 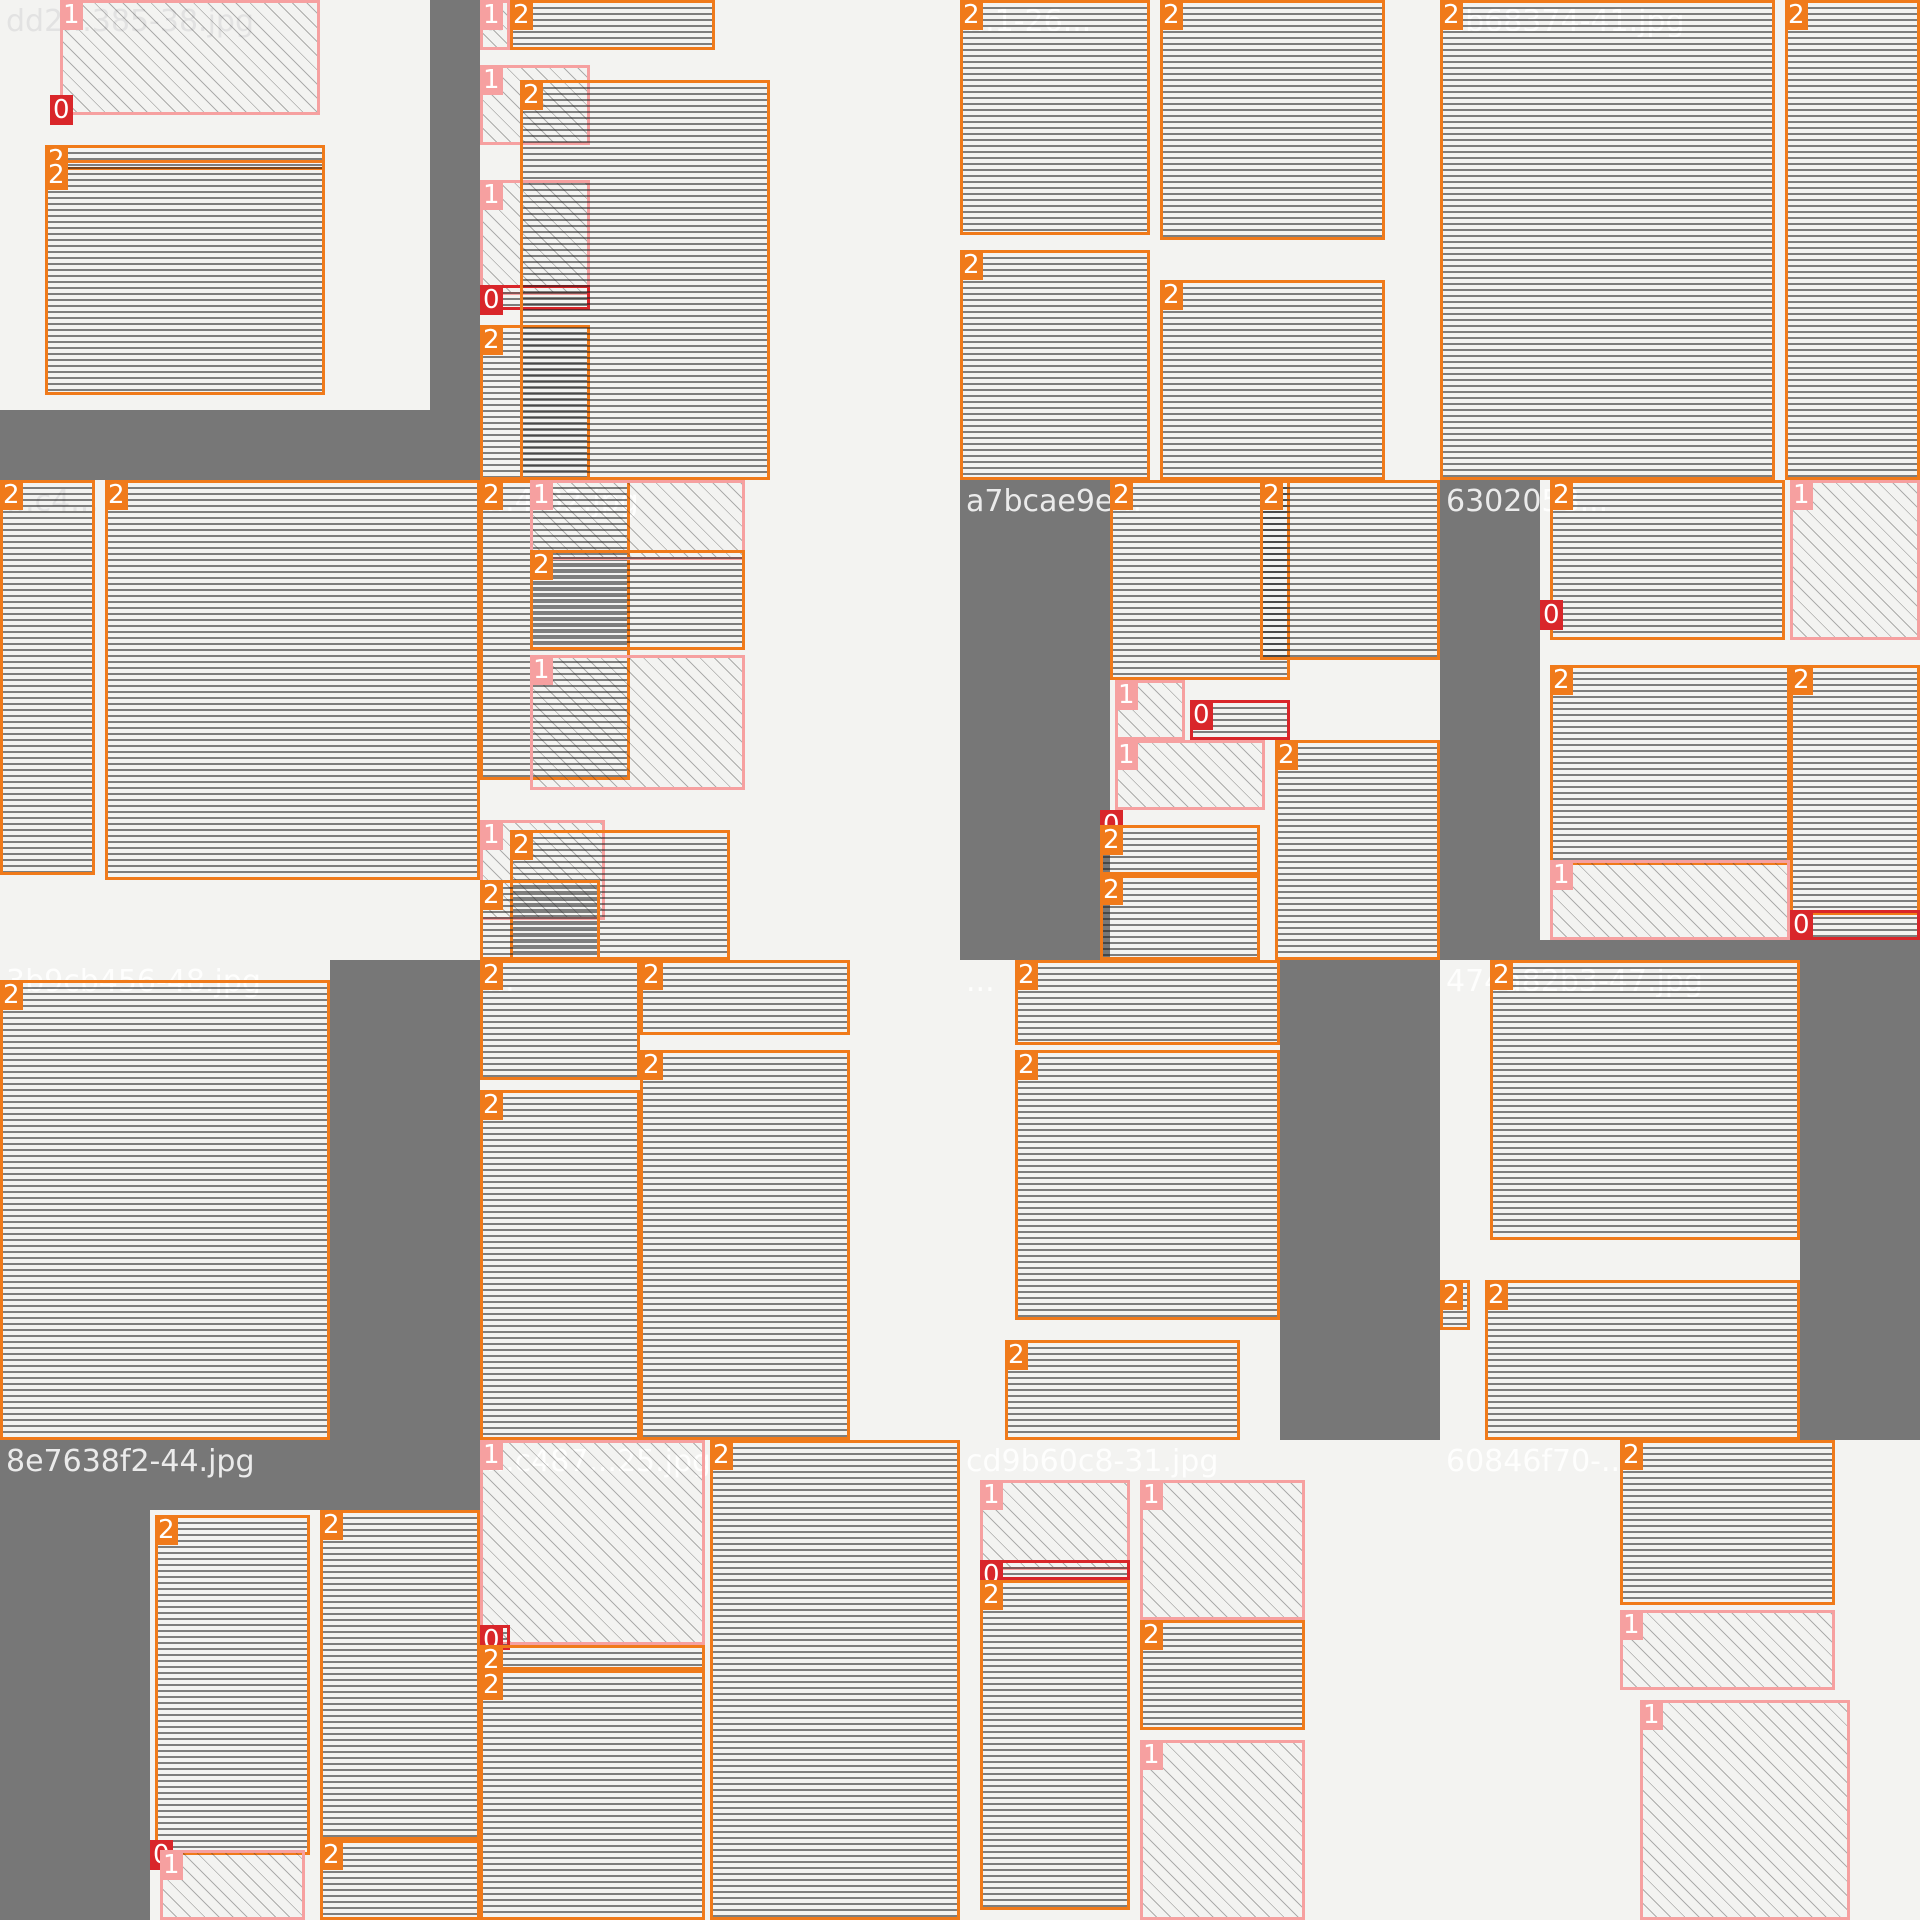 I want to click on tile-14: ...c487...25.jpg10222, so click(x=720, y=1680).